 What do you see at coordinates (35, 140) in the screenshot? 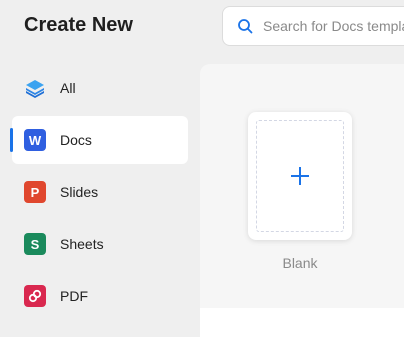
I see `docs-icon: W` at bounding box center [35, 140].